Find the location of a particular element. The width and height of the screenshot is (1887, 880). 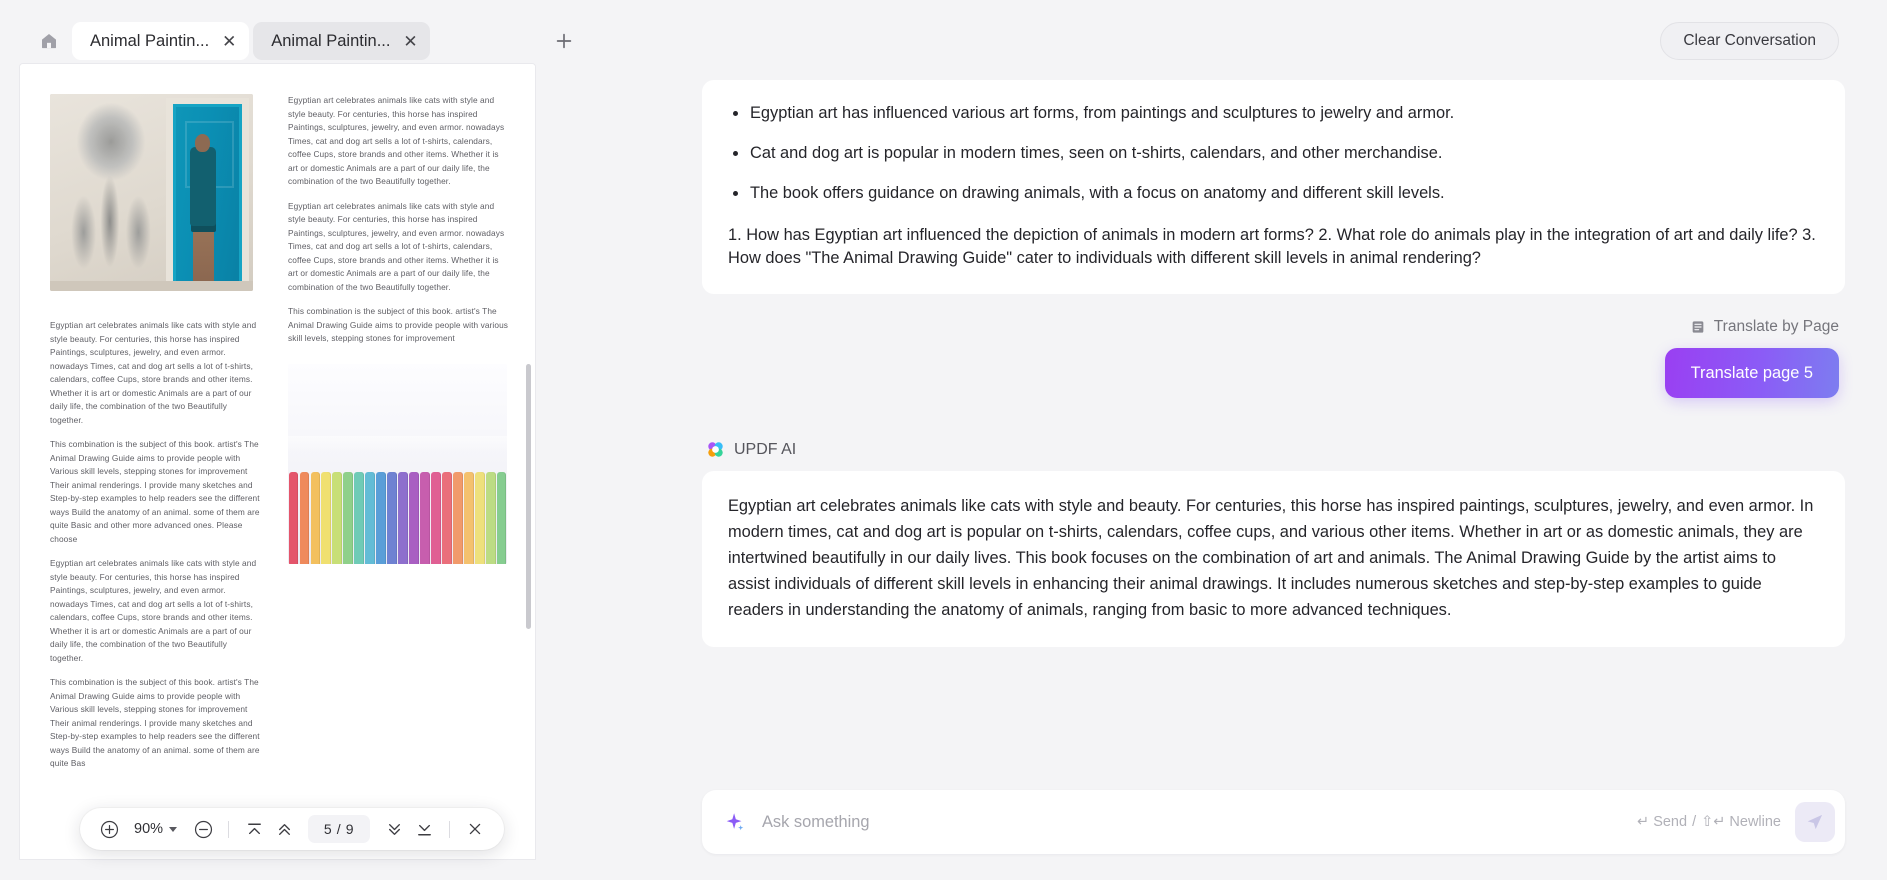

go-to-first-page-icon is located at coordinates (254, 828).